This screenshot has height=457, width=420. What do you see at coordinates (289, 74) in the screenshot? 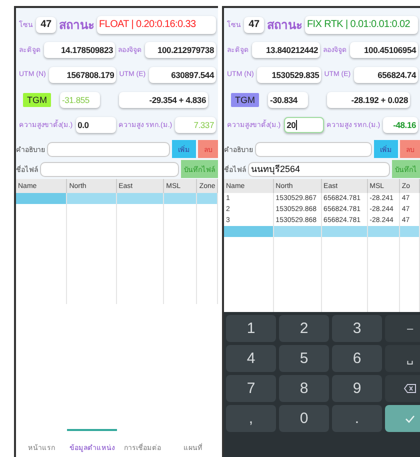
I see `utm-north-field: 1530529.835` at bounding box center [289, 74].